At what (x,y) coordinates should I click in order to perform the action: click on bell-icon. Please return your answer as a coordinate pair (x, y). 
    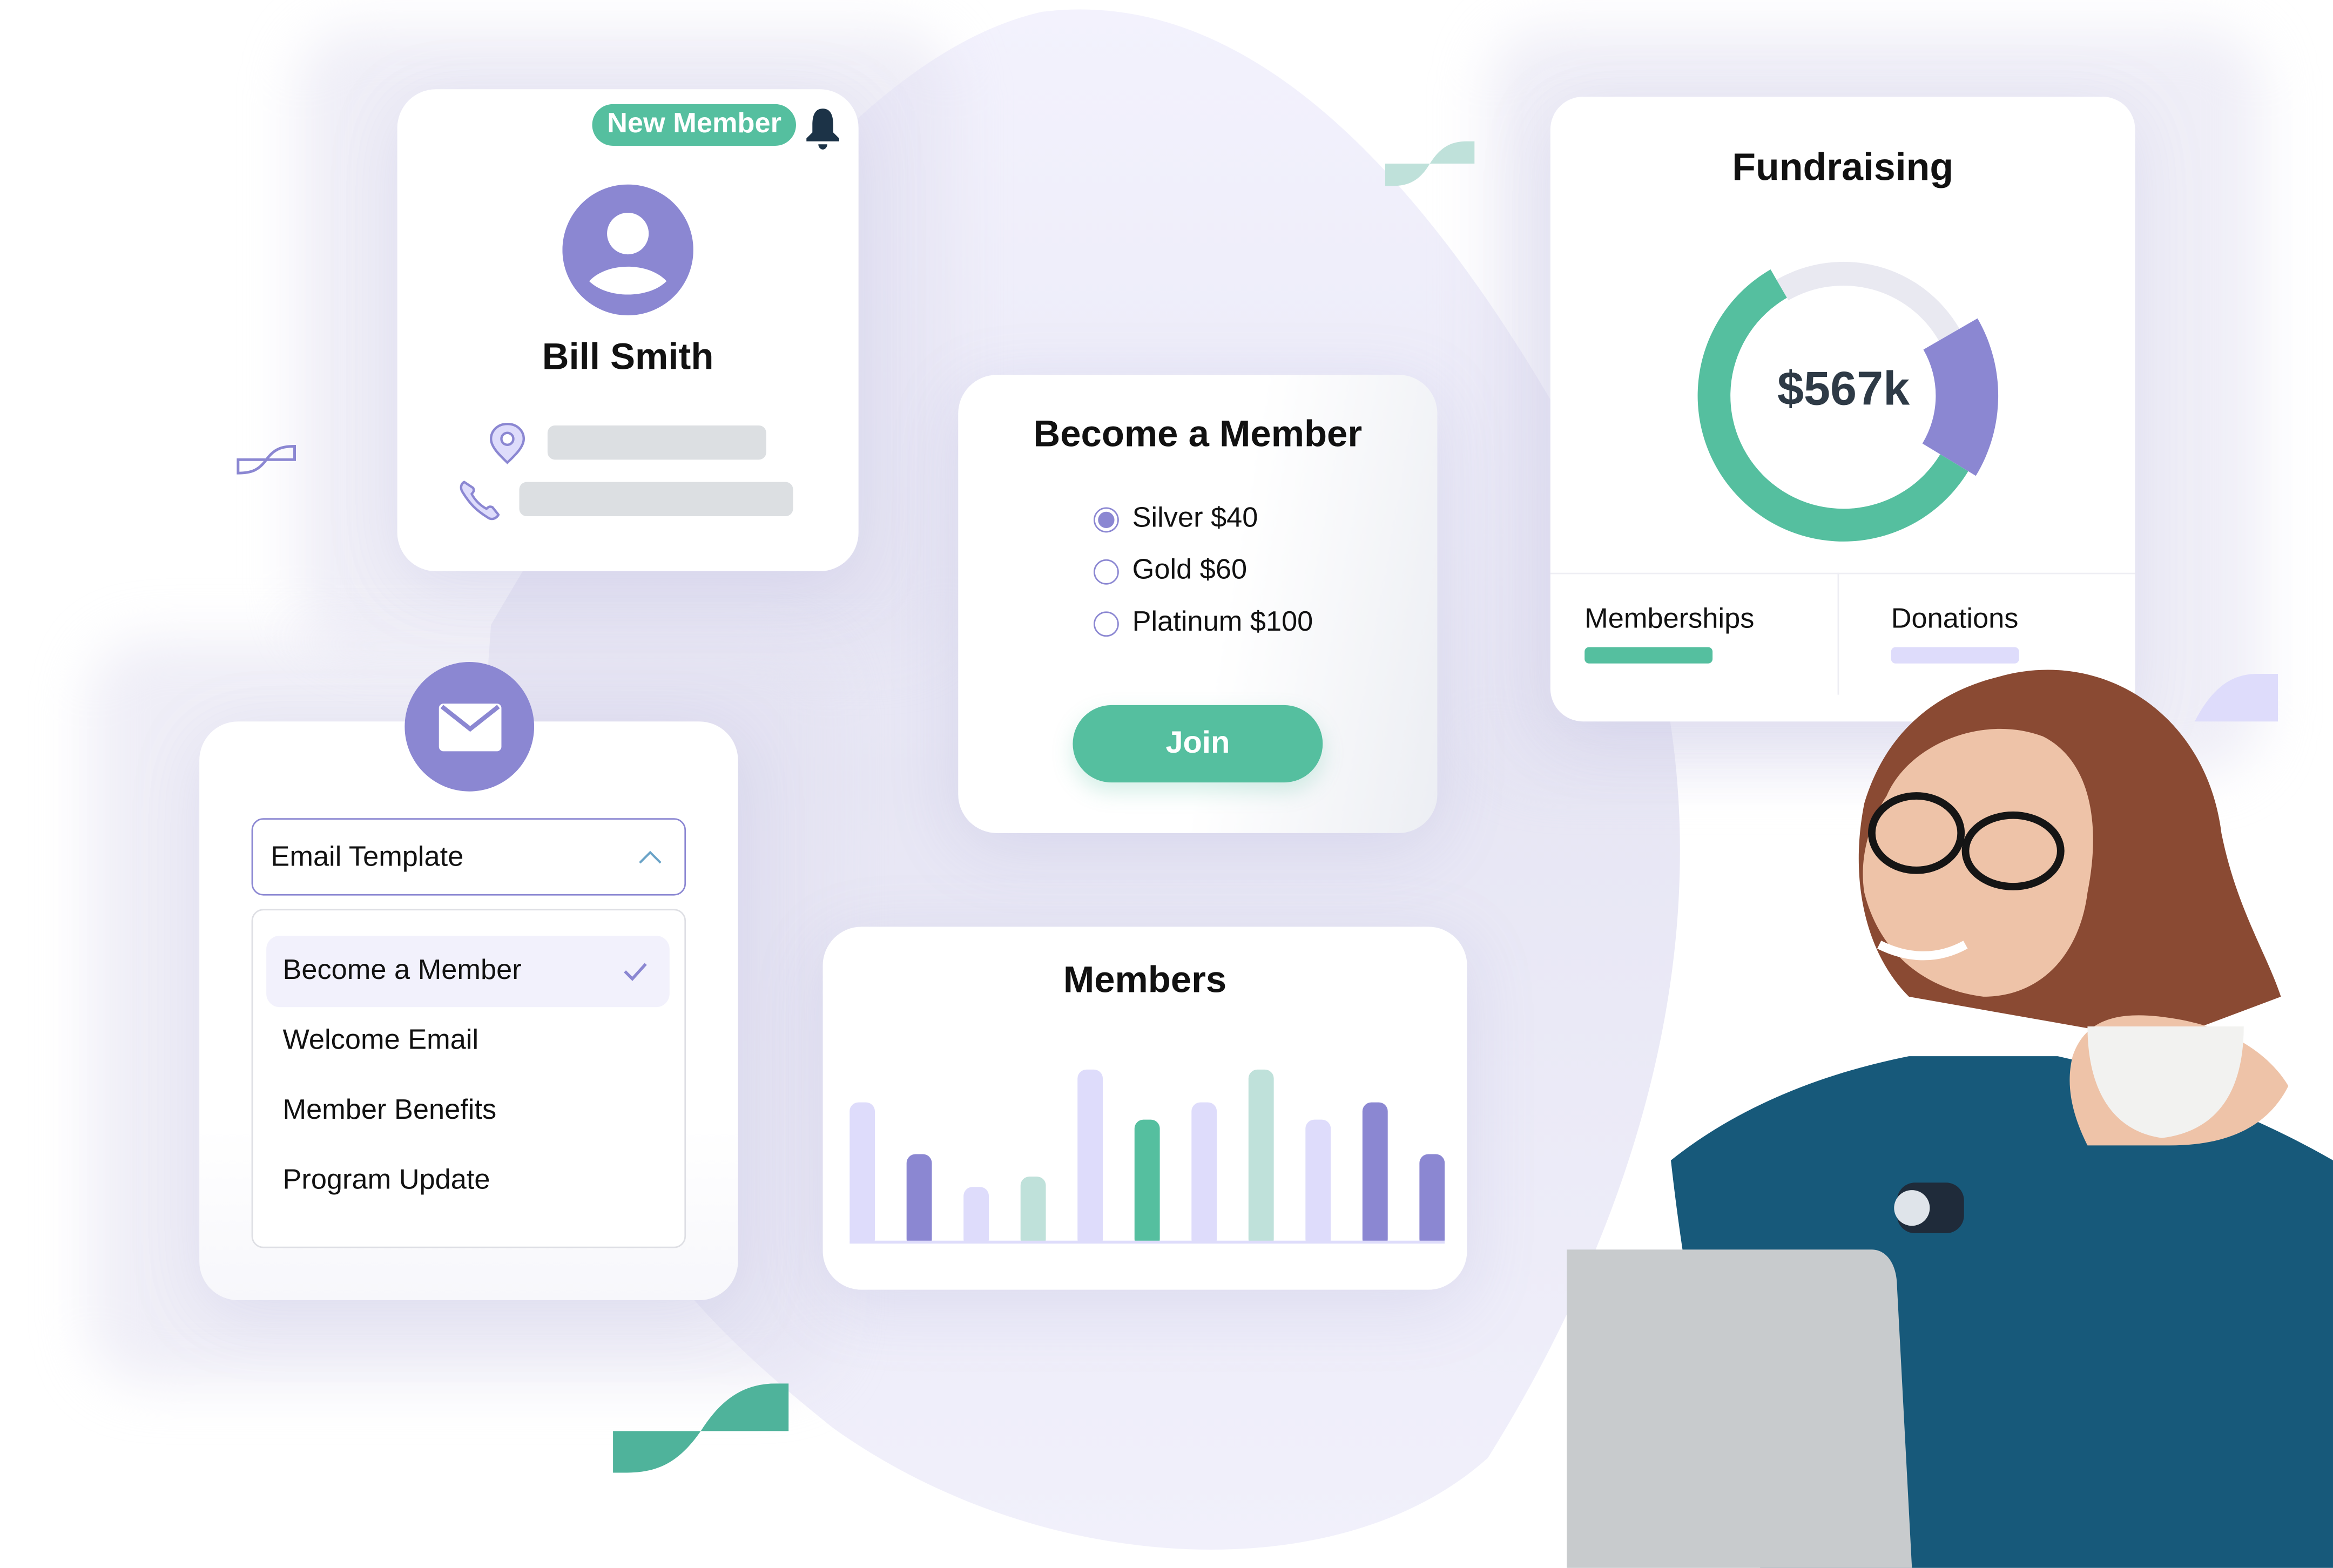
    Looking at the image, I should click on (823, 128).